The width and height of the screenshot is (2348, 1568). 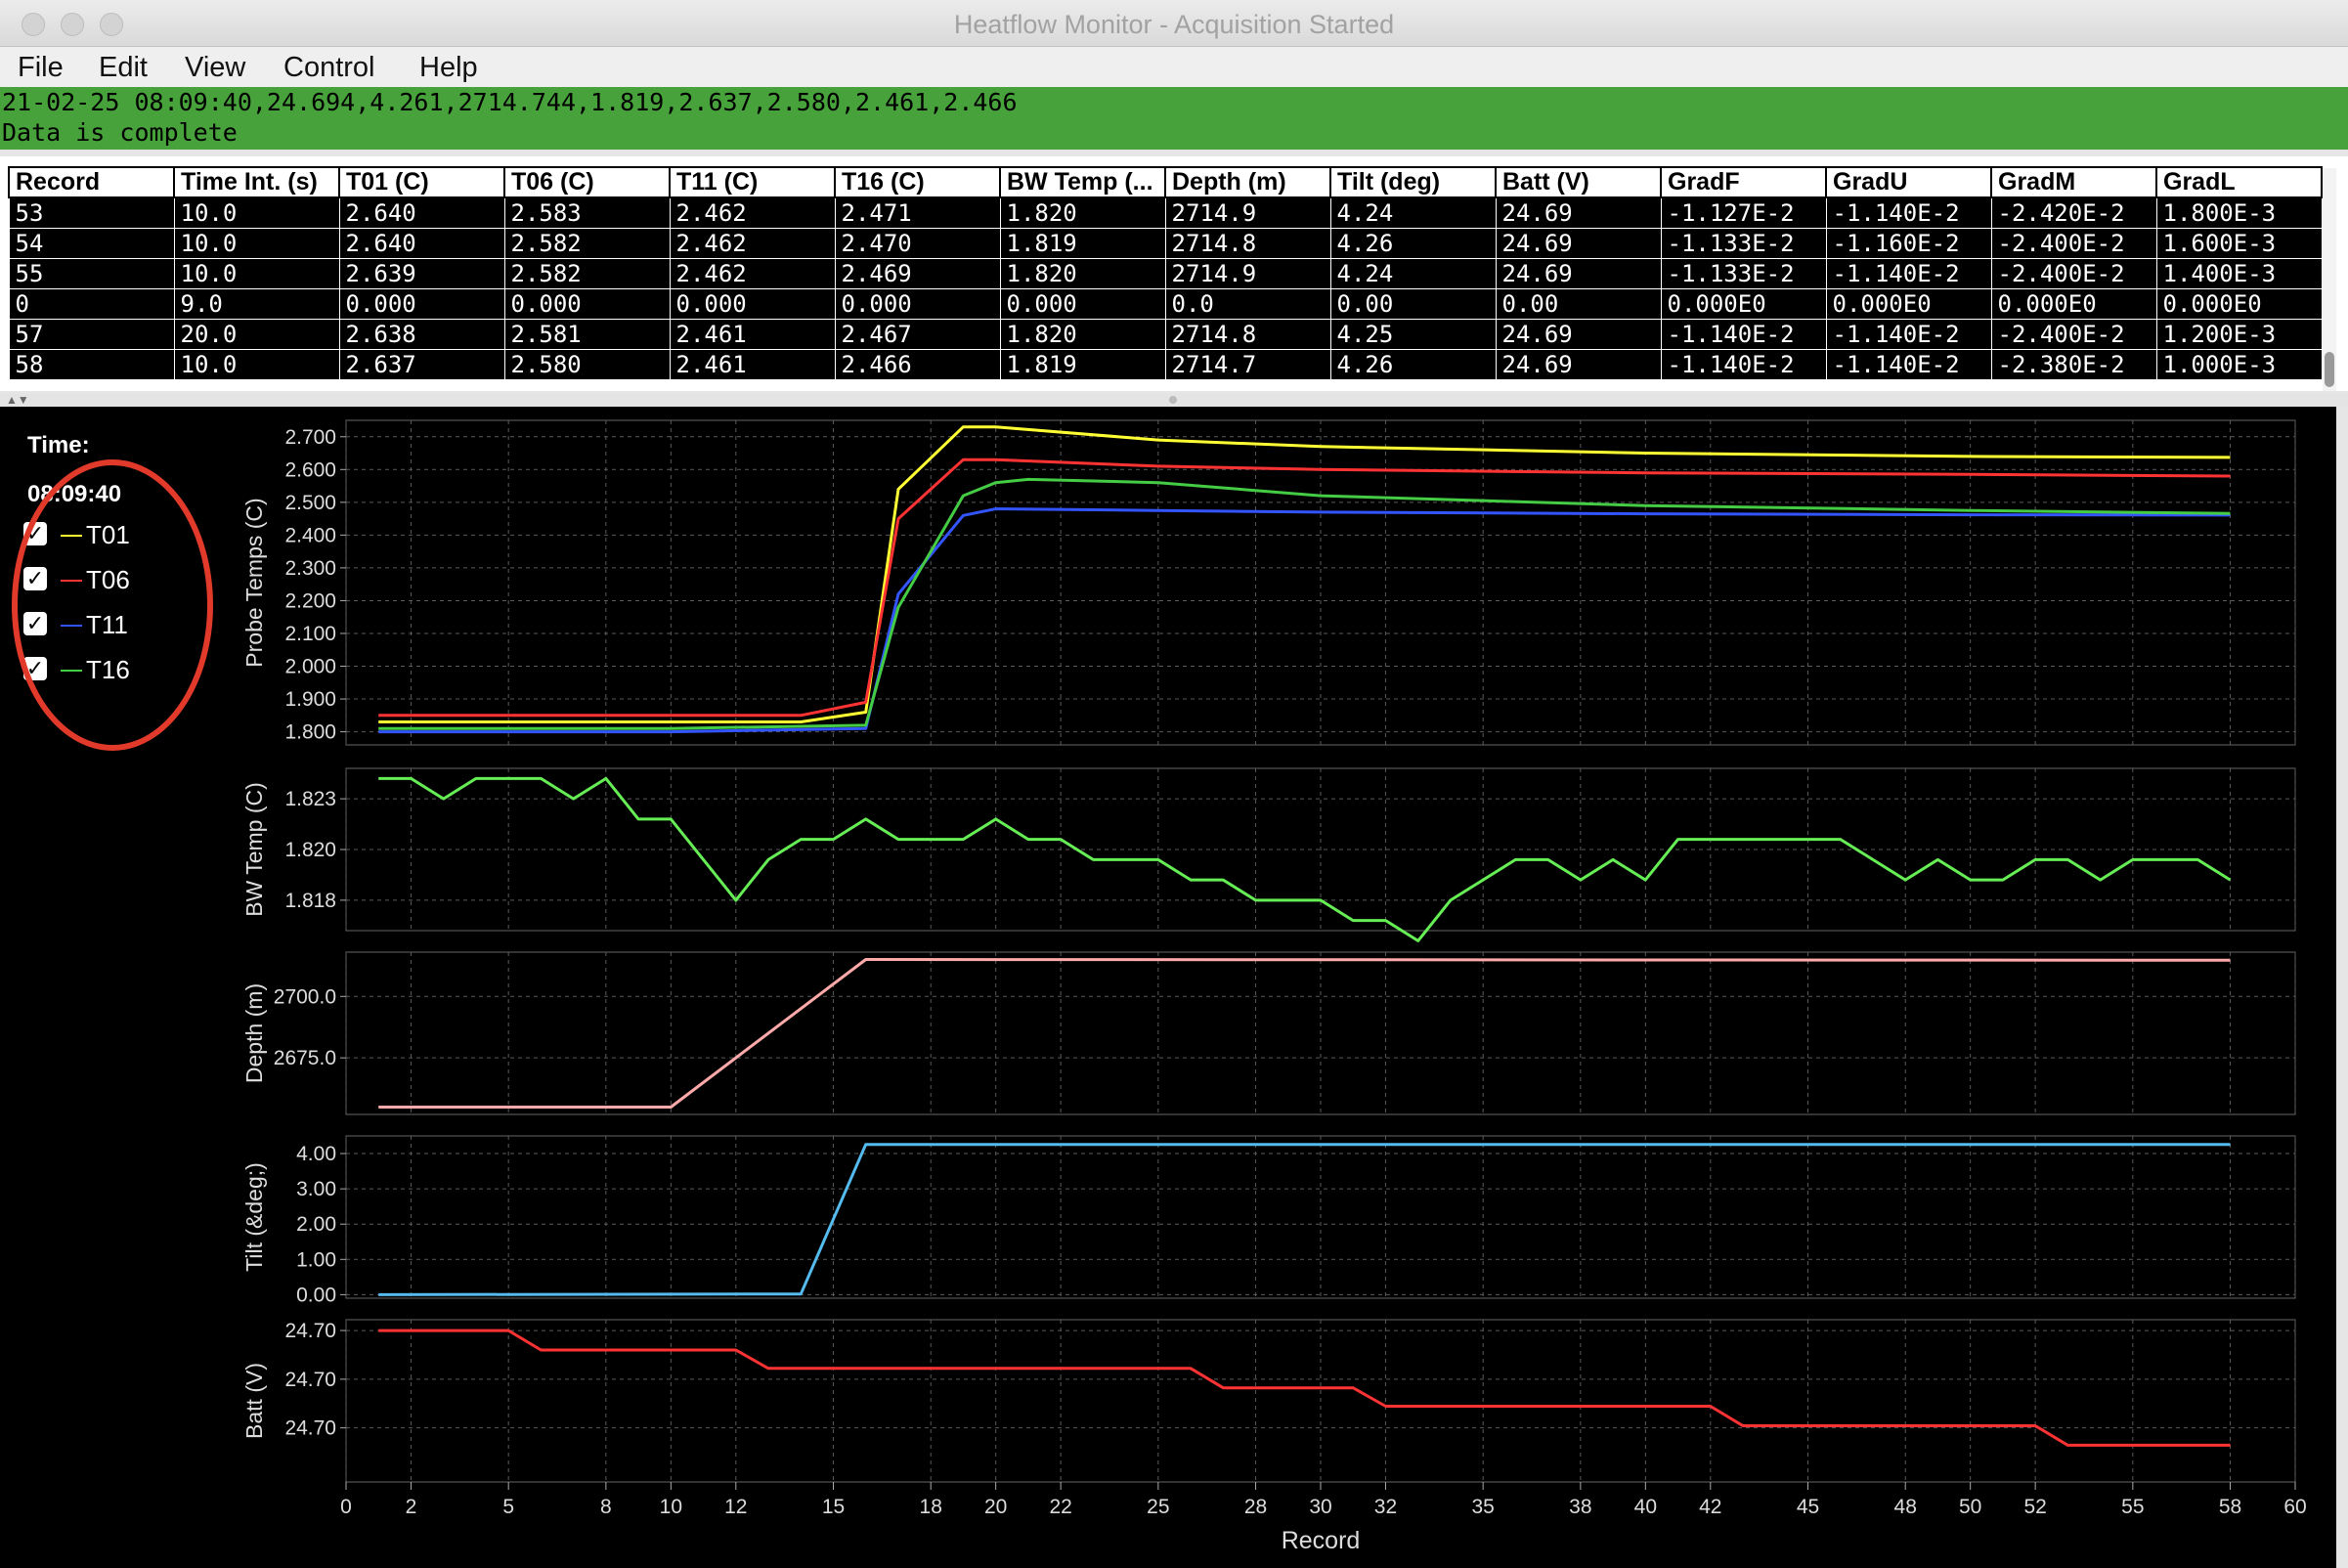 What do you see at coordinates (1247, 334) in the screenshot?
I see `table-cell: 2714.8` at bounding box center [1247, 334].